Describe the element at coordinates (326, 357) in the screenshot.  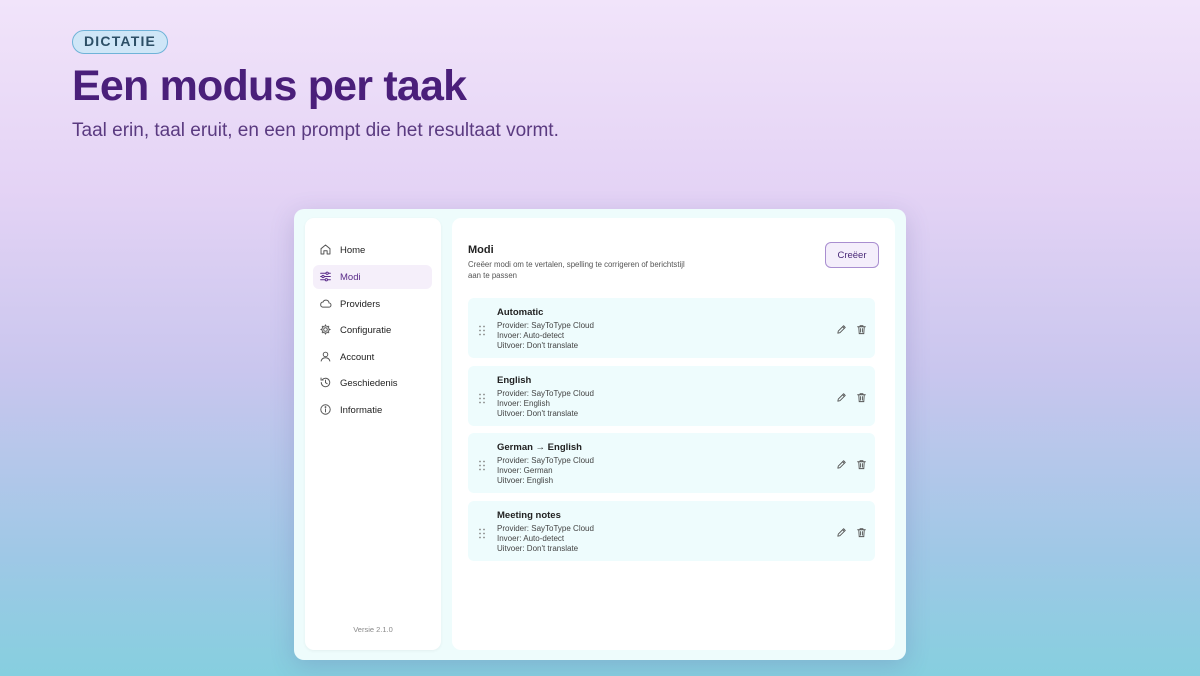
I see `user-icon` at that location.